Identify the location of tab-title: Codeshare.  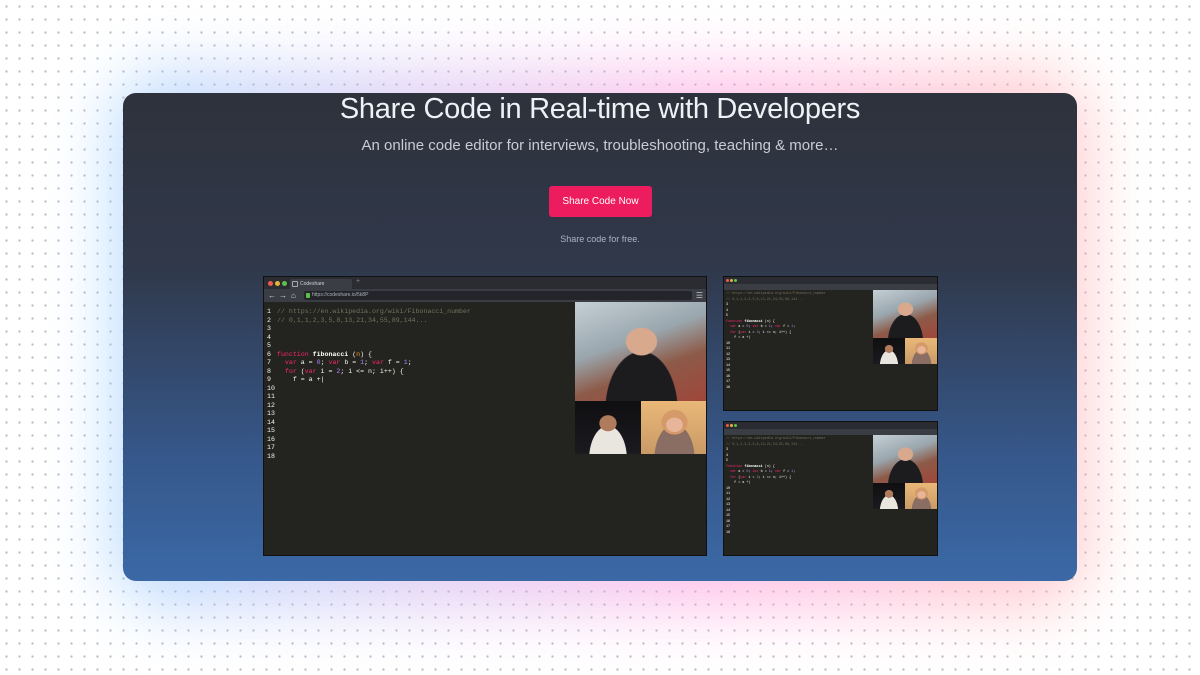
(312, 284).